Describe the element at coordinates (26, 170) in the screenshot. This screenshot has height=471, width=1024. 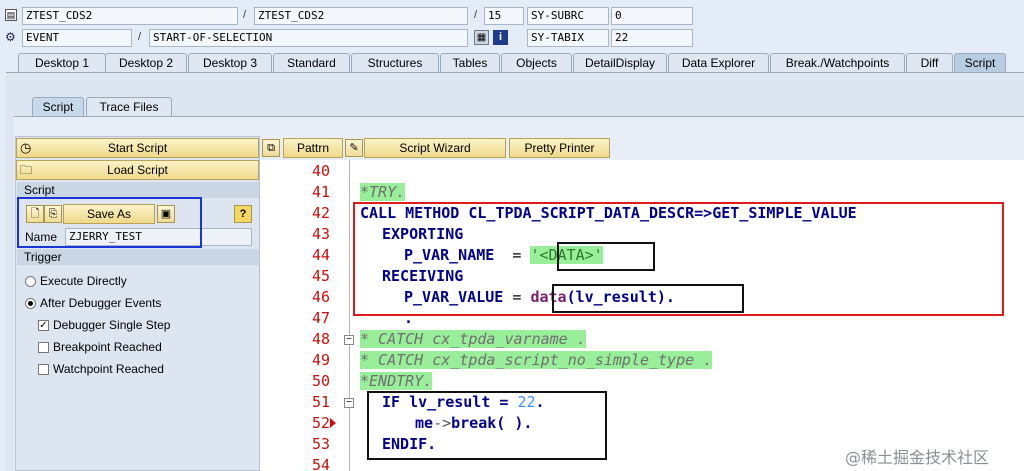
I see `folder-icon: 🗀` at that location.